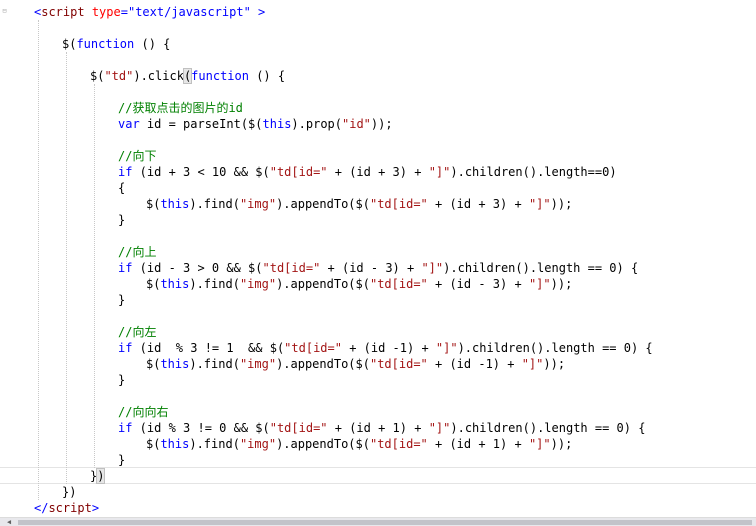  I want to click on code-token: {, so click(122, 188).